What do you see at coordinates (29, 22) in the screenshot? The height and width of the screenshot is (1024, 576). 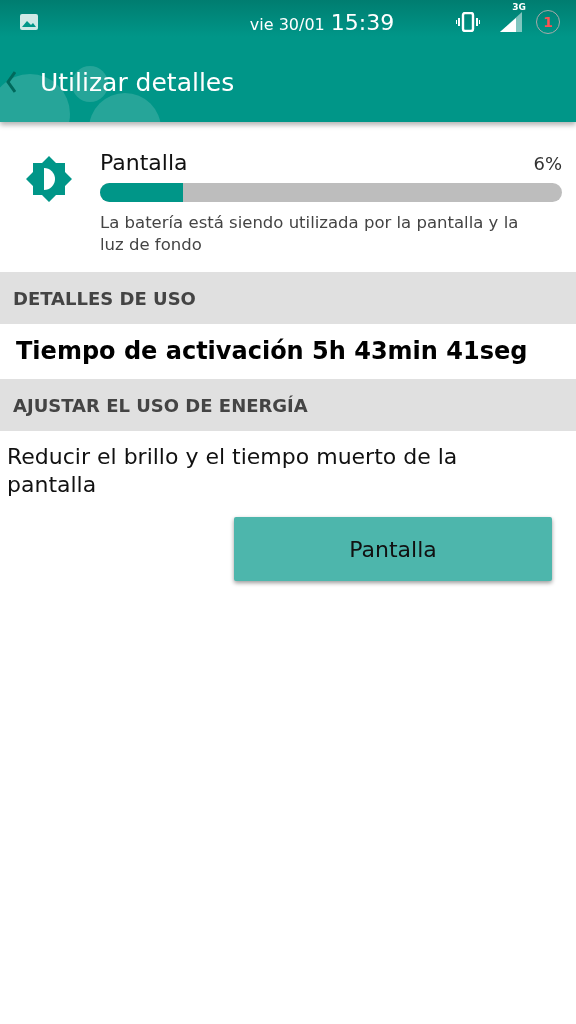 I see `image-icon` at bounding box center [29, 22].